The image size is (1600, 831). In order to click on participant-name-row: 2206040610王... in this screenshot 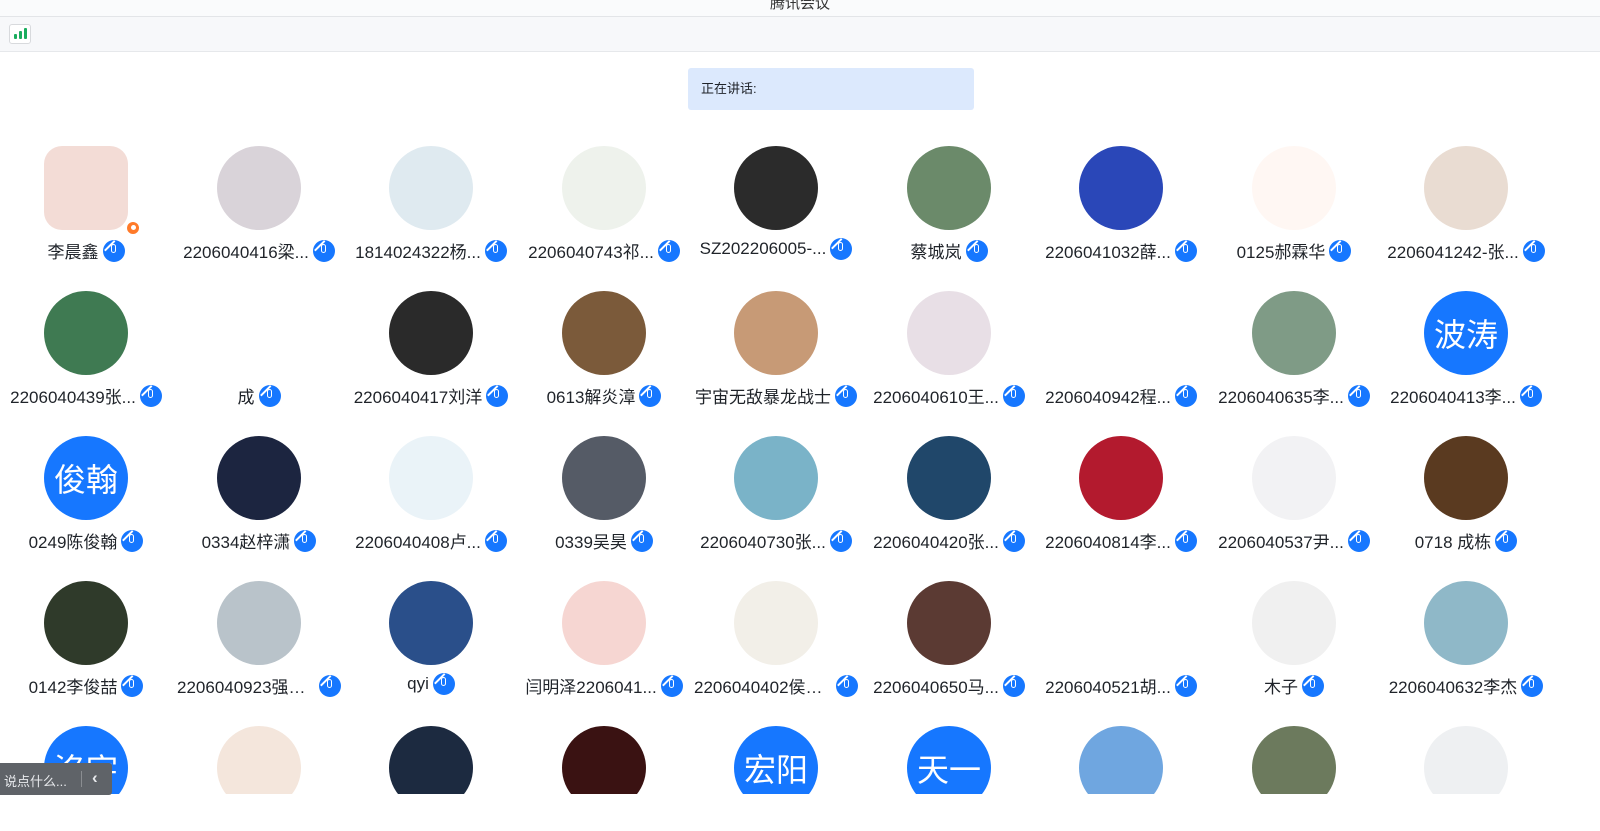, I will do `click(949, 395)`.